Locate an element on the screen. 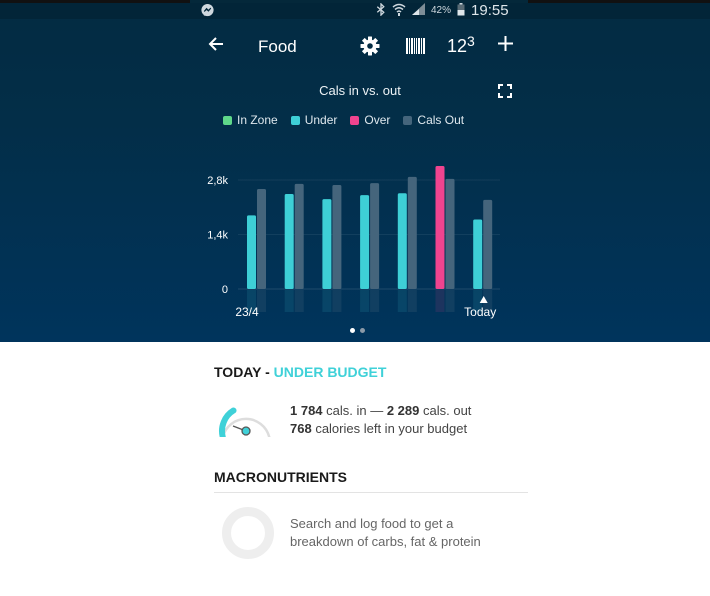 This screenshot has height=596, width=710. cals-out-value: 2 289 is located at coordinates (403, 410).